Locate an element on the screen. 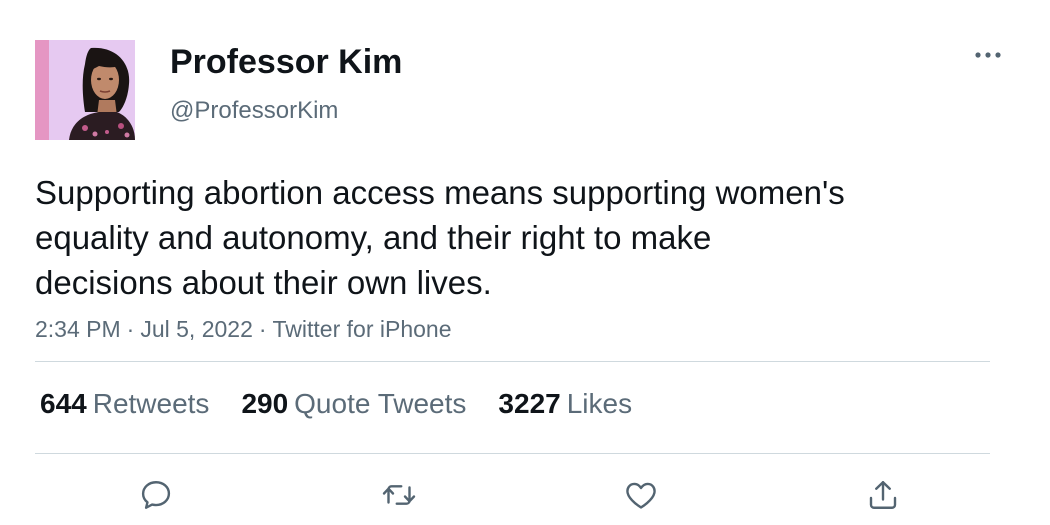 This screenshot has height=525, width=1050. quote-tweets-stat: 290 Quote Tweets is located at coordinates (353, 404).